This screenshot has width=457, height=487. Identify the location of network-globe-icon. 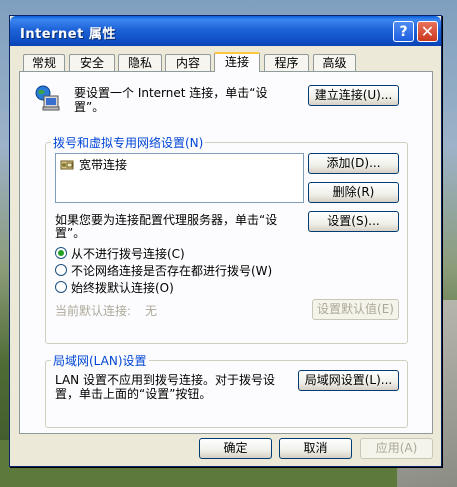
(48, 98).